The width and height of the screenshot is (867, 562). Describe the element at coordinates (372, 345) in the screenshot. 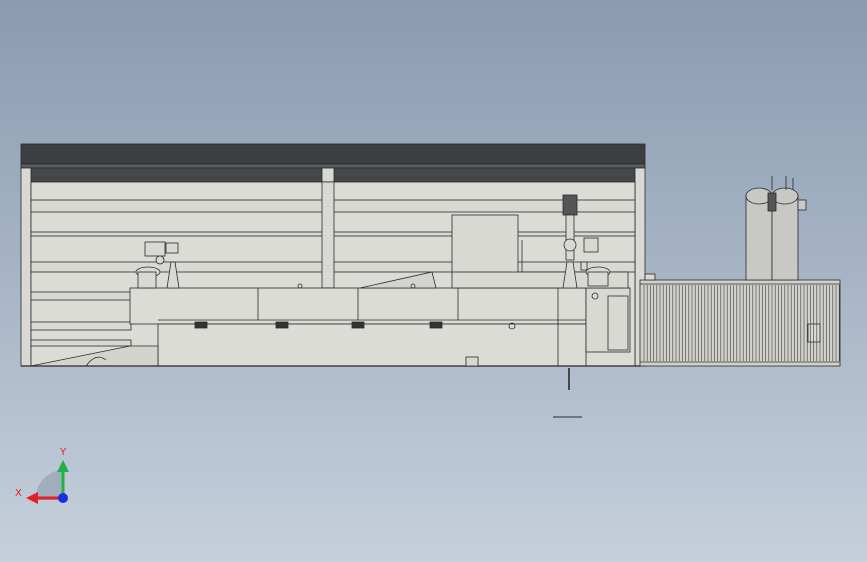

I see `conveyor-body-lower` at that location.